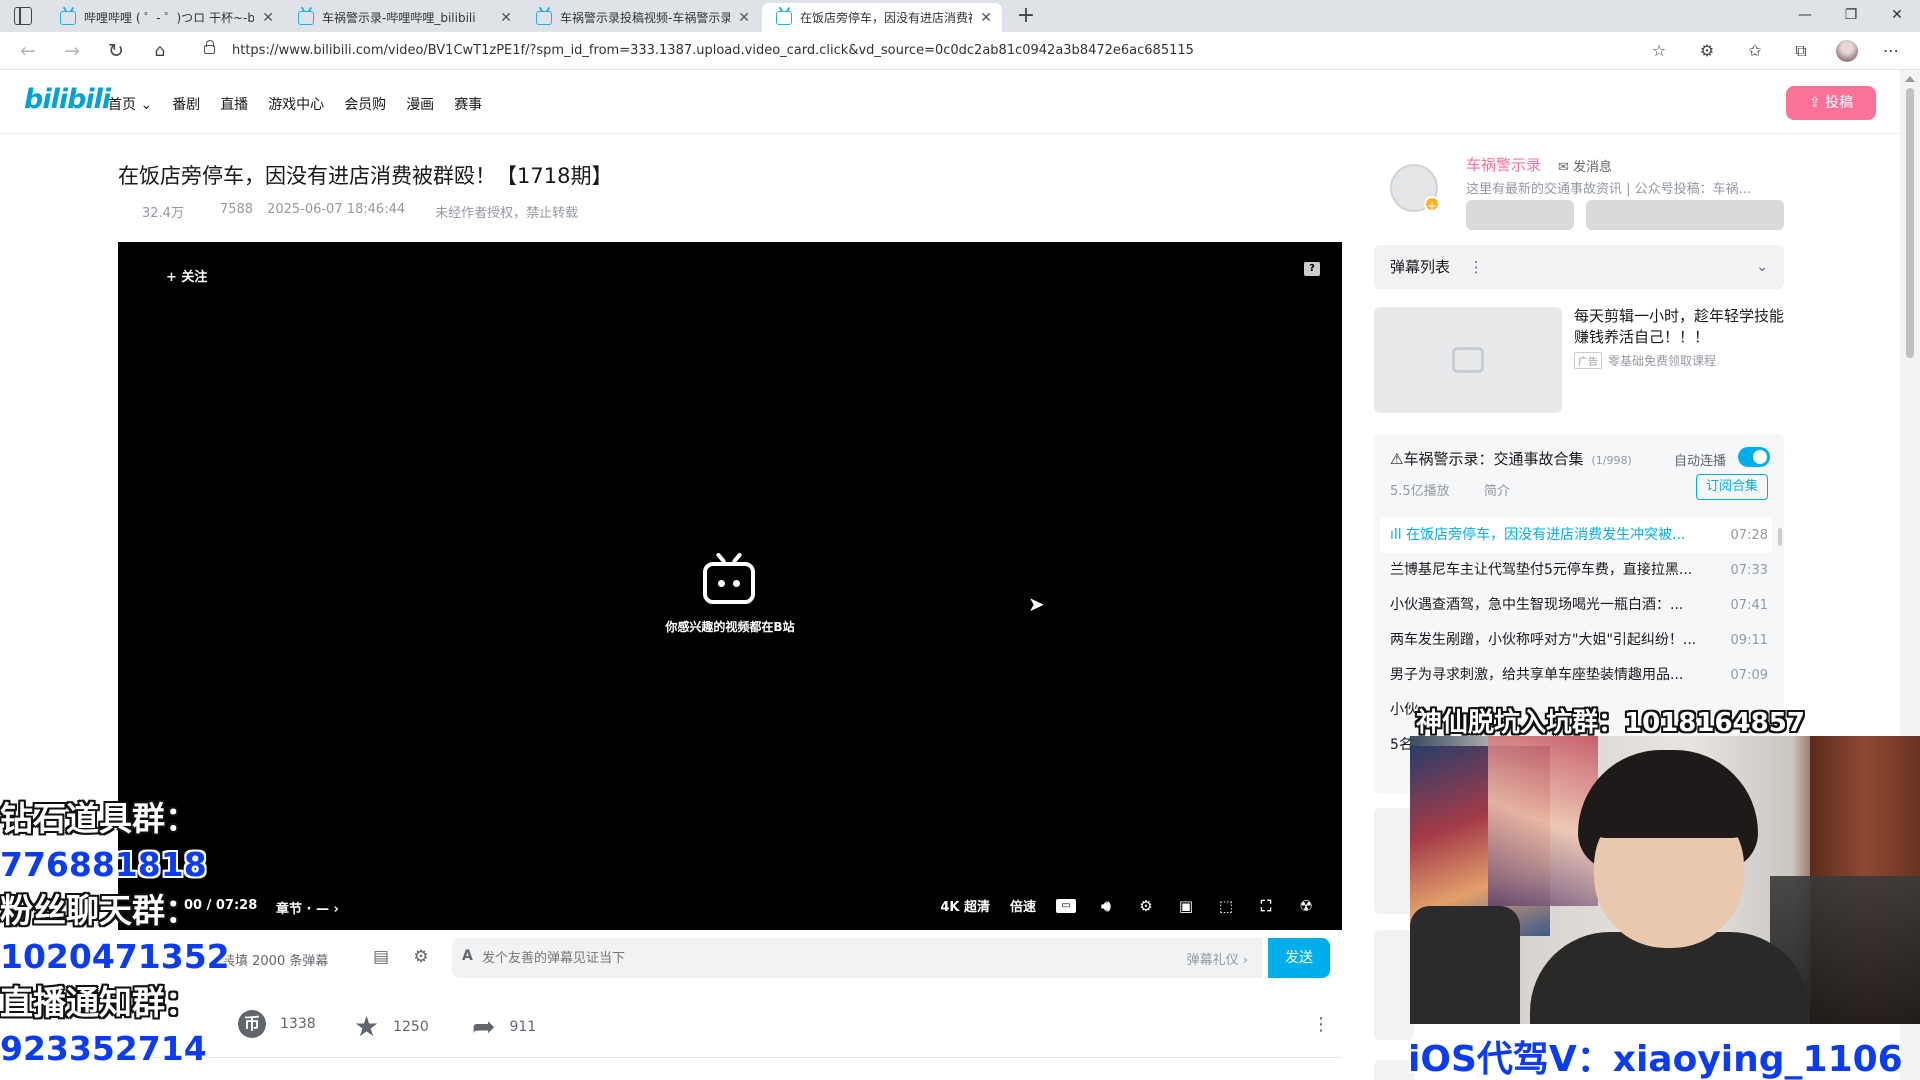 Image resolution: width=1920 pixels, height=1080 pixels. Describe the element at coordinates (1755, 51) in the screenshot. I see `favorites-icon: ✩` at that location.